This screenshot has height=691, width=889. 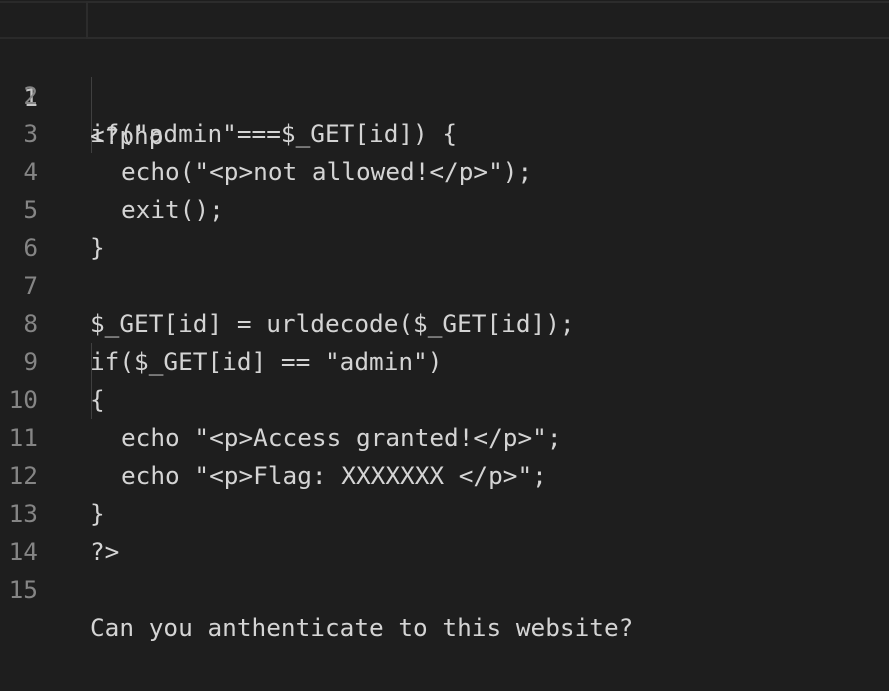 I want to click on editor-line: 6, so click(x=444, y=226).